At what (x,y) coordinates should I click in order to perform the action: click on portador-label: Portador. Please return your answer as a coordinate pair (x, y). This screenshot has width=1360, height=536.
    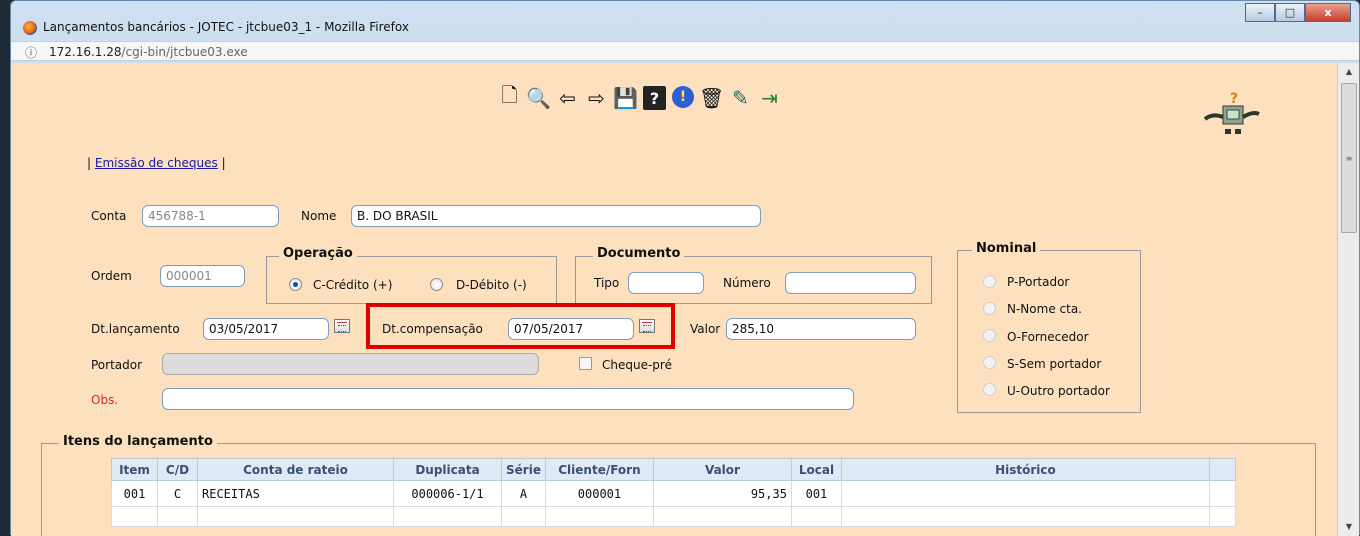
    Looking at the image, I should click on (117, 365).